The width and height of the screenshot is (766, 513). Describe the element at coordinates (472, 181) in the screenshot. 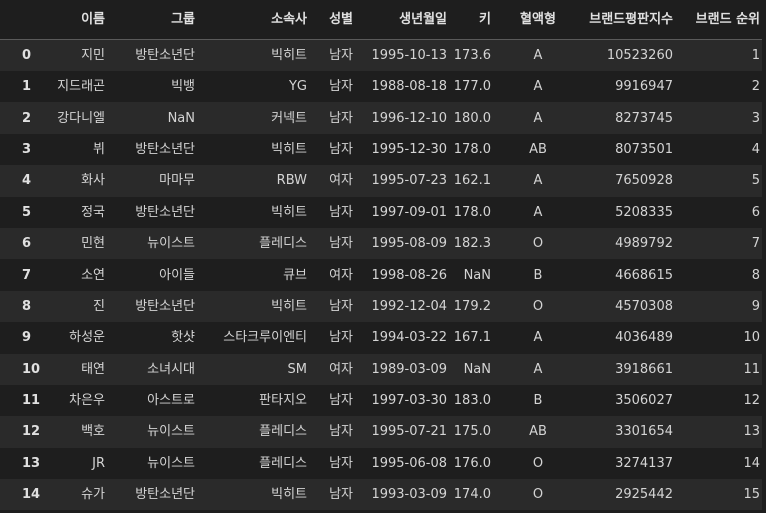

I see `cell-height: 162.1` at that location.